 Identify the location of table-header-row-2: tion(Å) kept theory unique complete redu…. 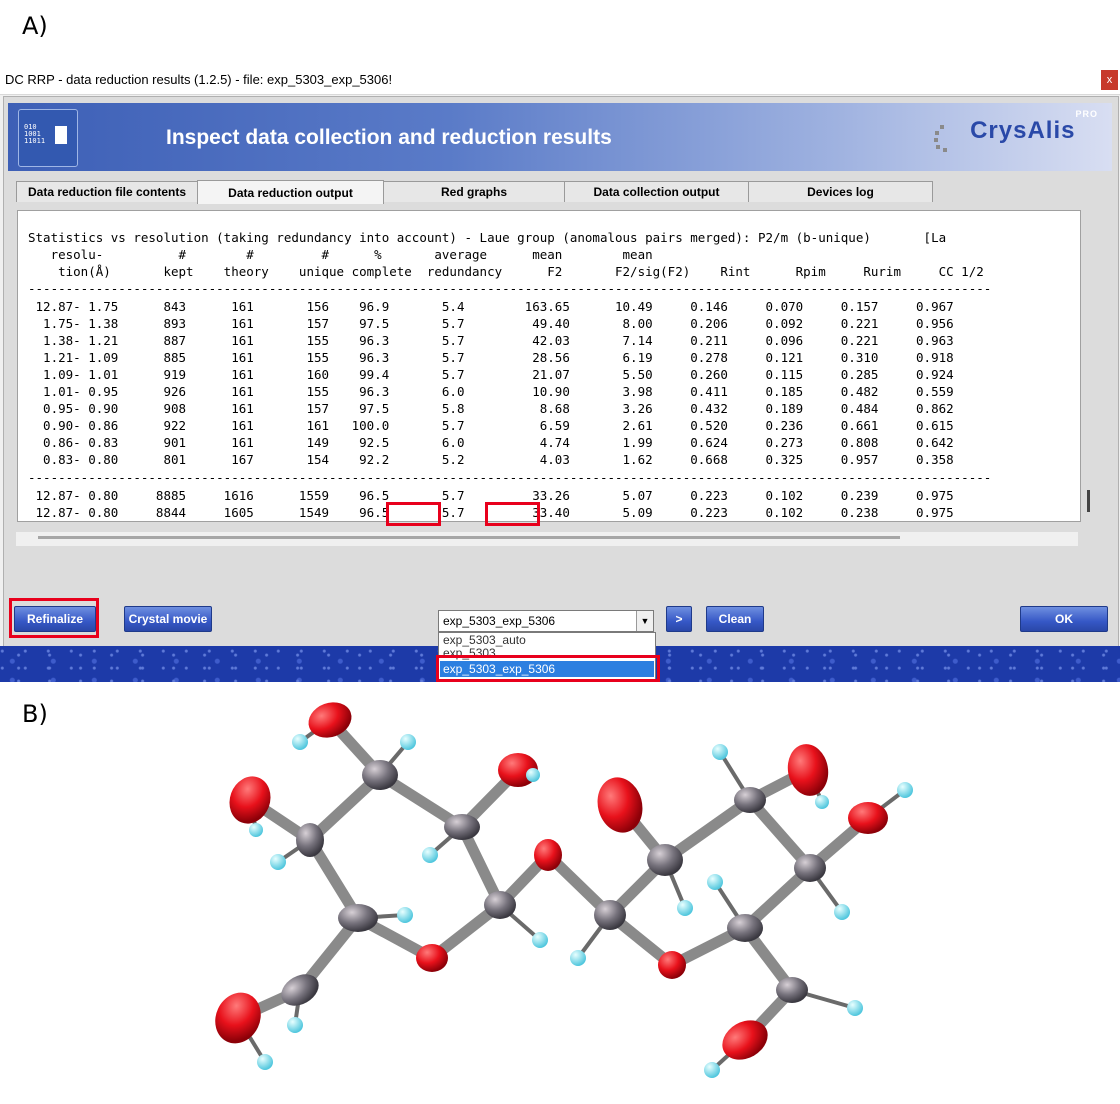
(506, 271).